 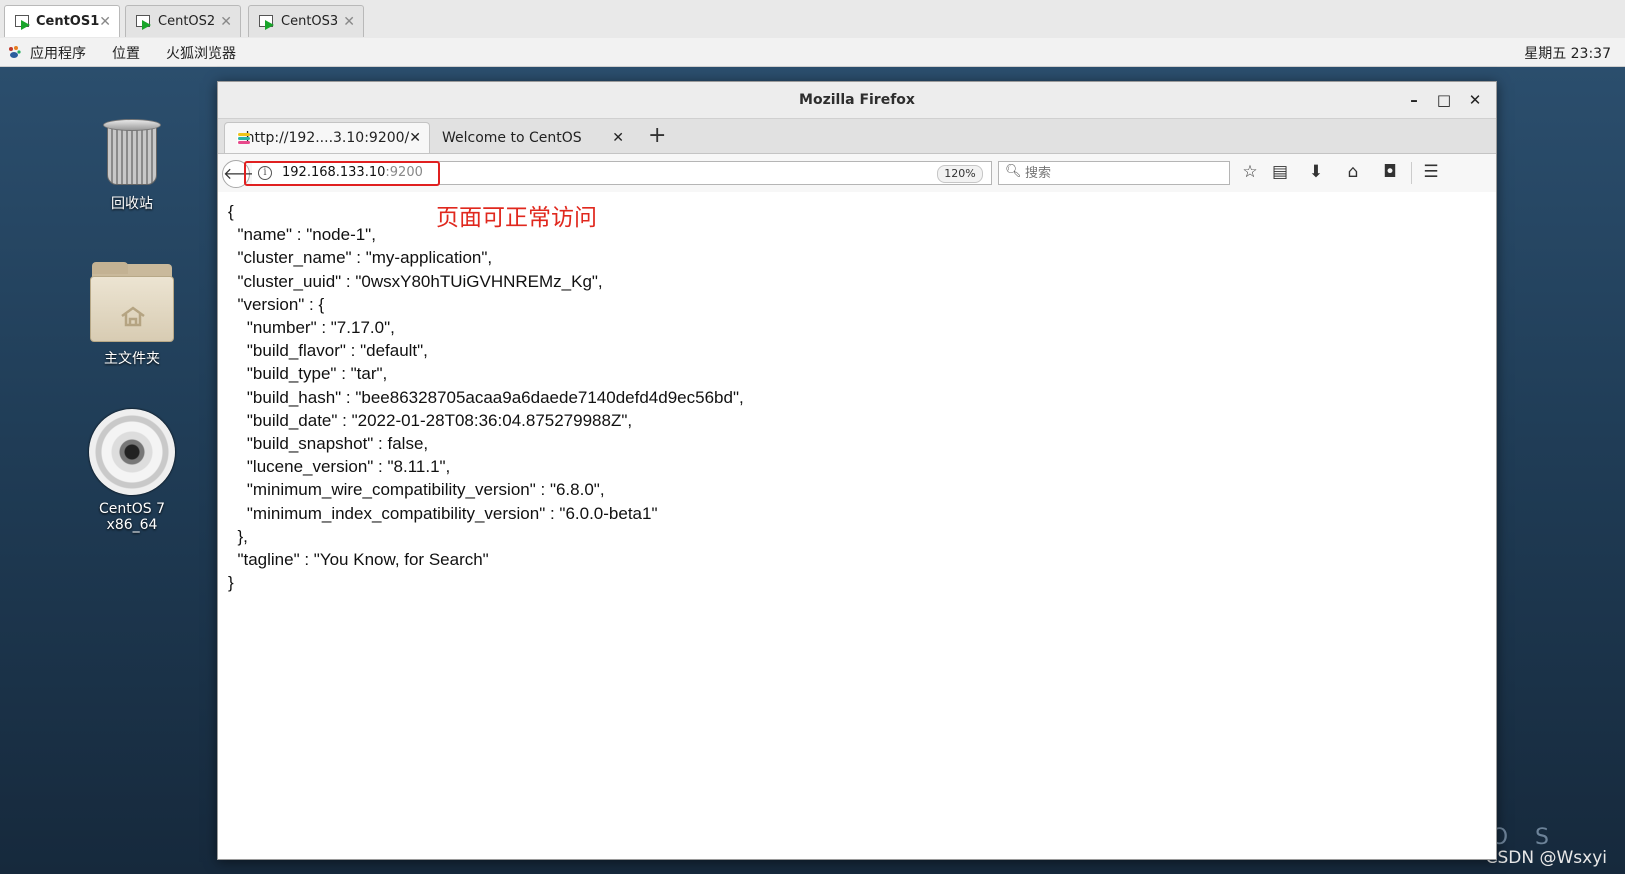 I want to click on desktop-icon-home: 主文件夹, so click(x=132, y=315).